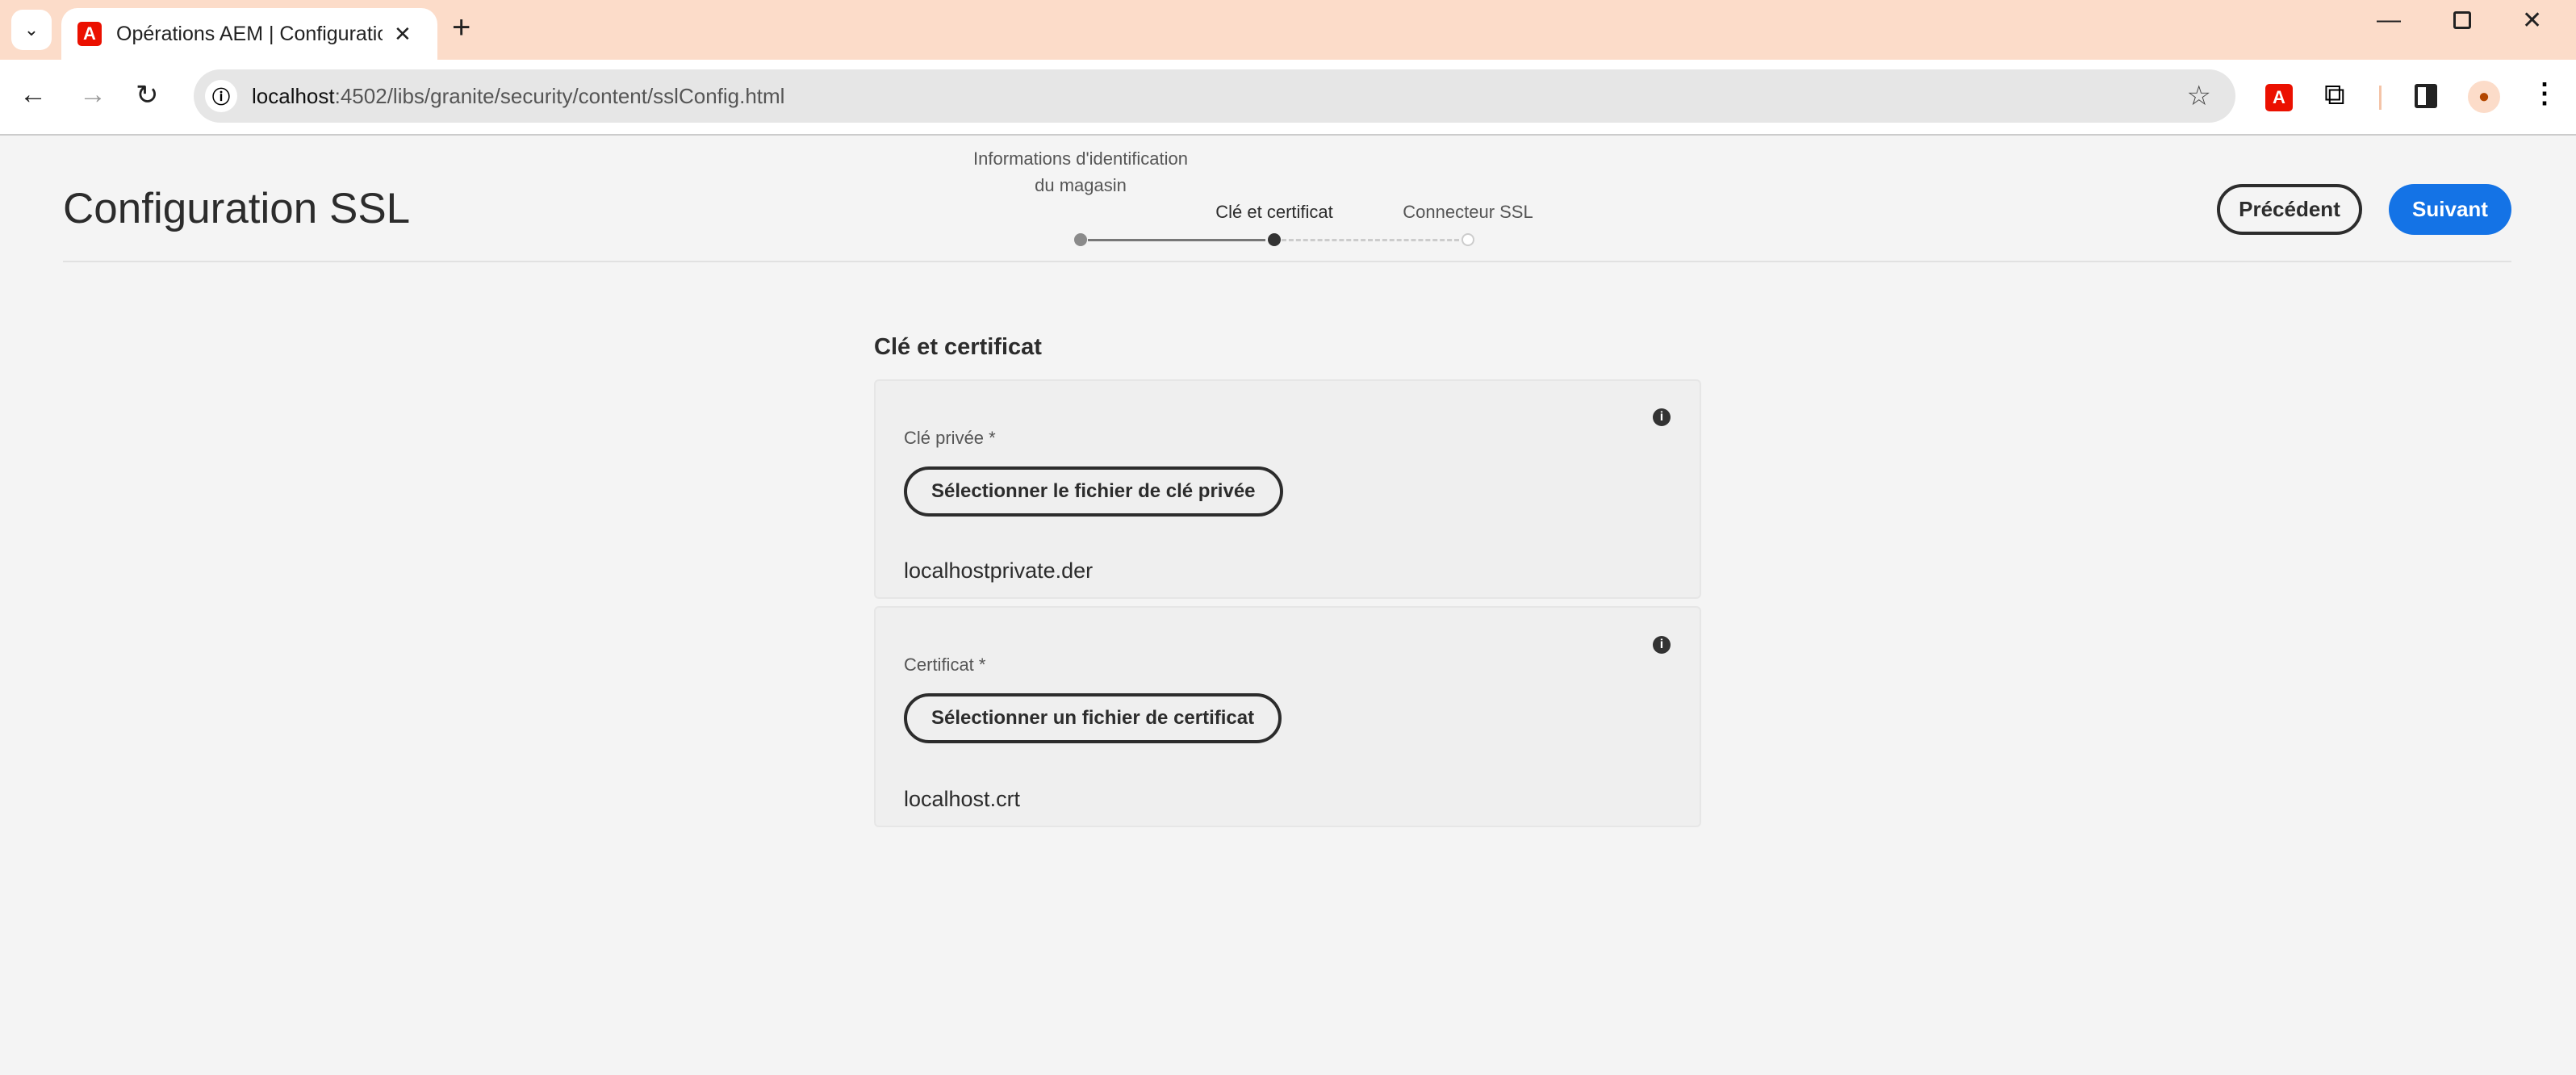  Describe the element at coordinates (2544, 93) in the screenshot. I see `menu-kebab-icon: ⋮` at that location.